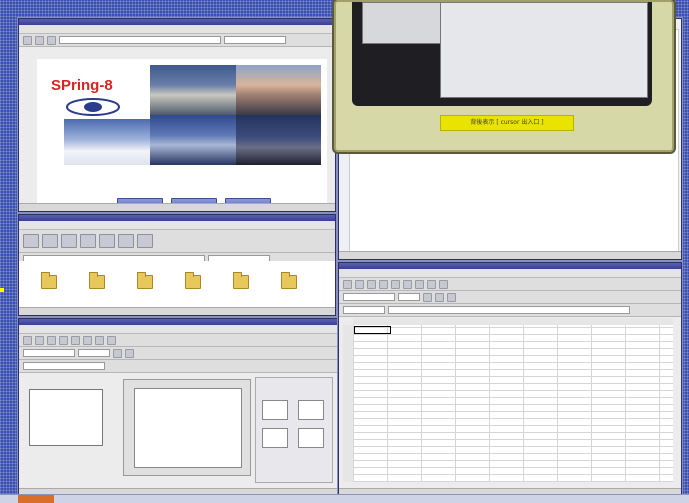  Describe the element at coordinates (278, 90) in the screenshot. I see `photo-sunset-peaks` at that location.